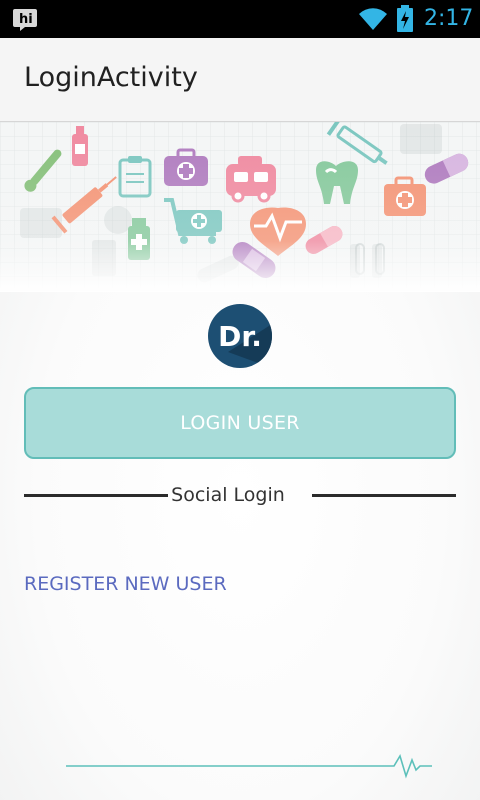 The image size is (480, 800). I want to click on social-login-label: Social Login, so click(228, 495).